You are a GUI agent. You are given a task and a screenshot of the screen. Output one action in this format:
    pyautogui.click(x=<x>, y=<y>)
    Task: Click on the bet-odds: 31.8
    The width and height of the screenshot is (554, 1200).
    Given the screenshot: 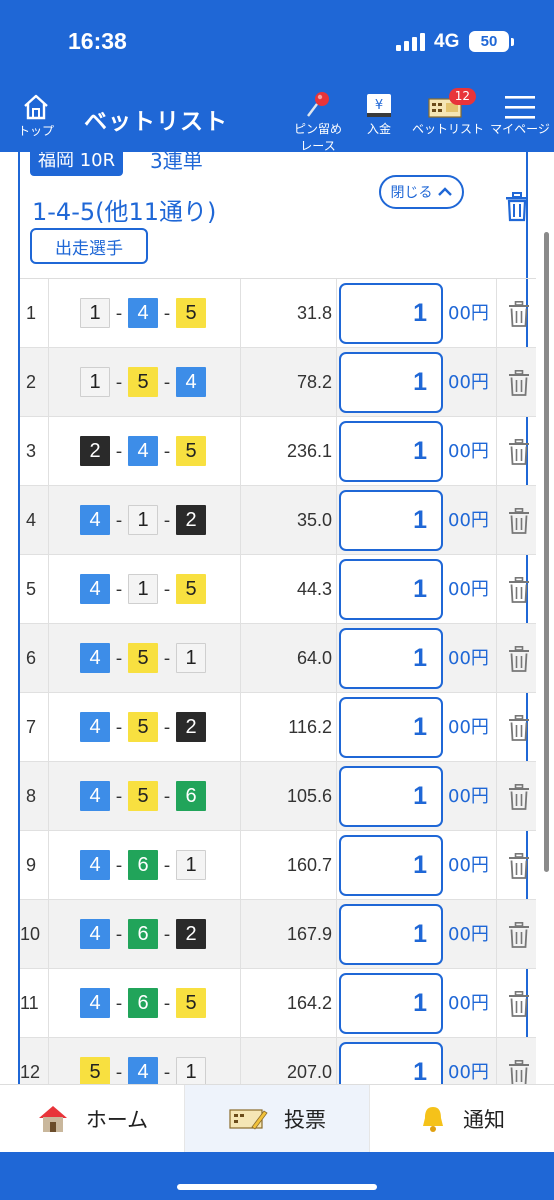 What is the action you would take?
    pyautogui.click(x=314, y=313)
    